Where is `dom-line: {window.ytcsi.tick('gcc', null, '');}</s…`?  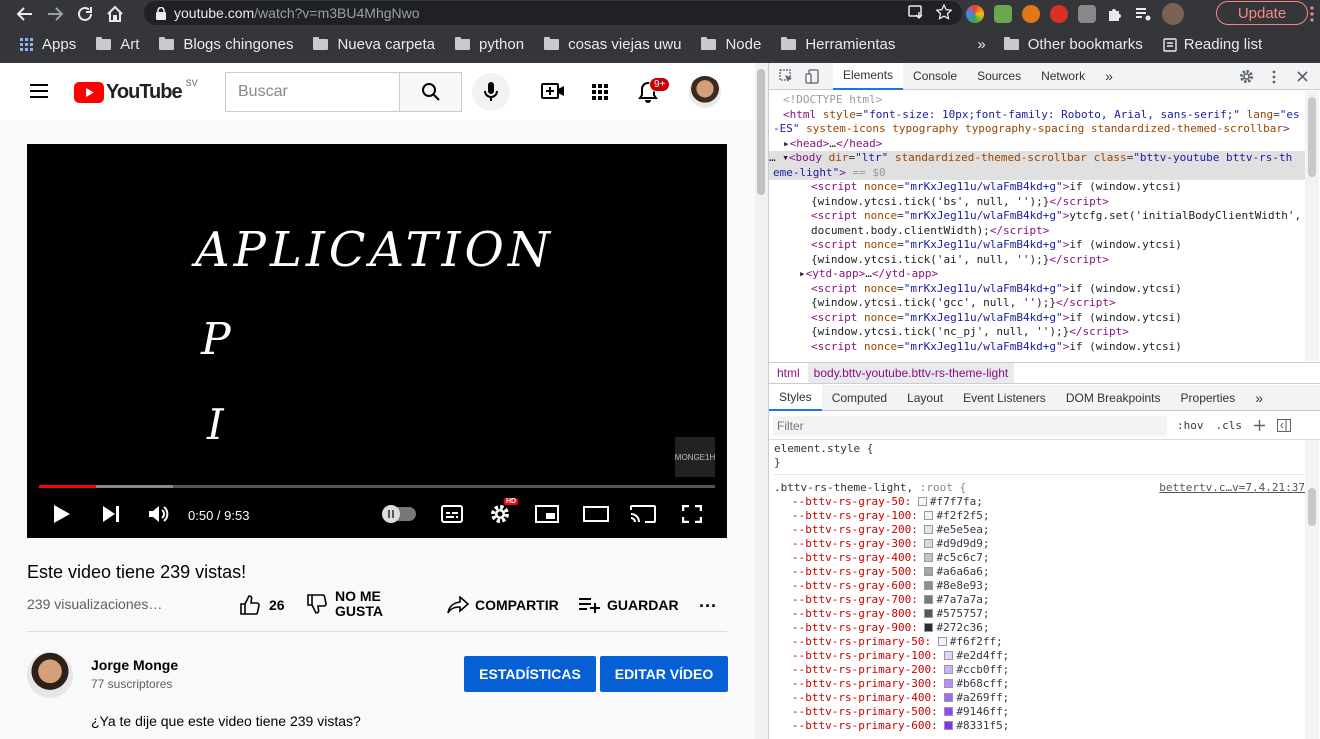
dom-line: {window.ytcsi.tick('gcc', null, '');}</s… is located at coordinates (1037, 303).